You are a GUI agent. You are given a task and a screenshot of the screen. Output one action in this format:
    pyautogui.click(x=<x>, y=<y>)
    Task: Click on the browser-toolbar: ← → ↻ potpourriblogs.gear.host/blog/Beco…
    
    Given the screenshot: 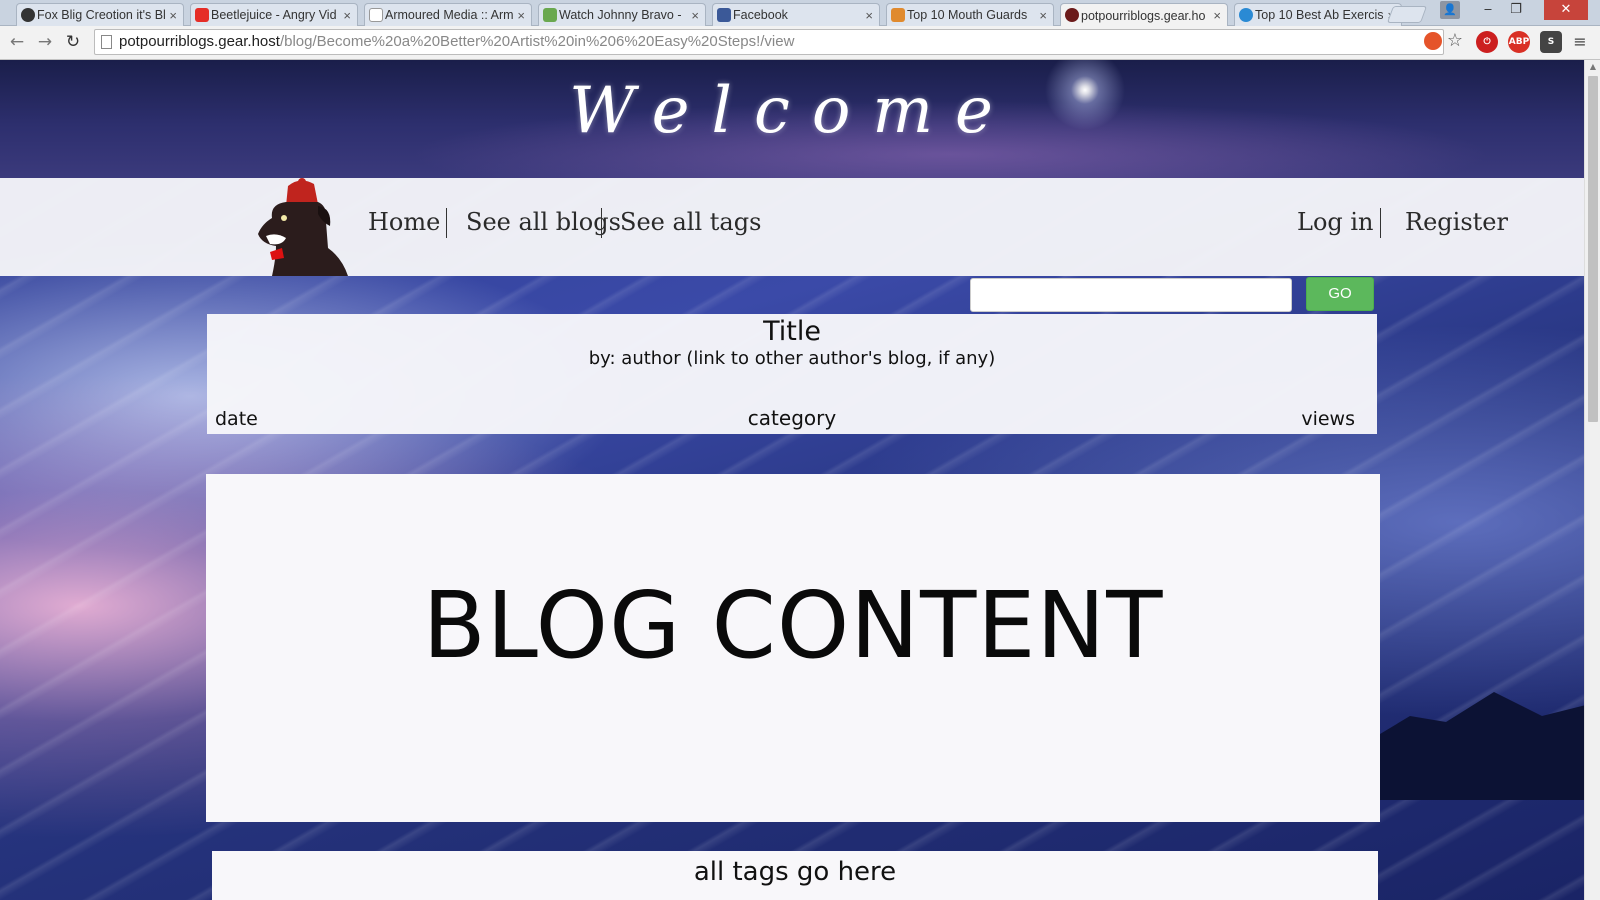 What is the action you would take?
    pyautogui.click(x=800, y=43)
    